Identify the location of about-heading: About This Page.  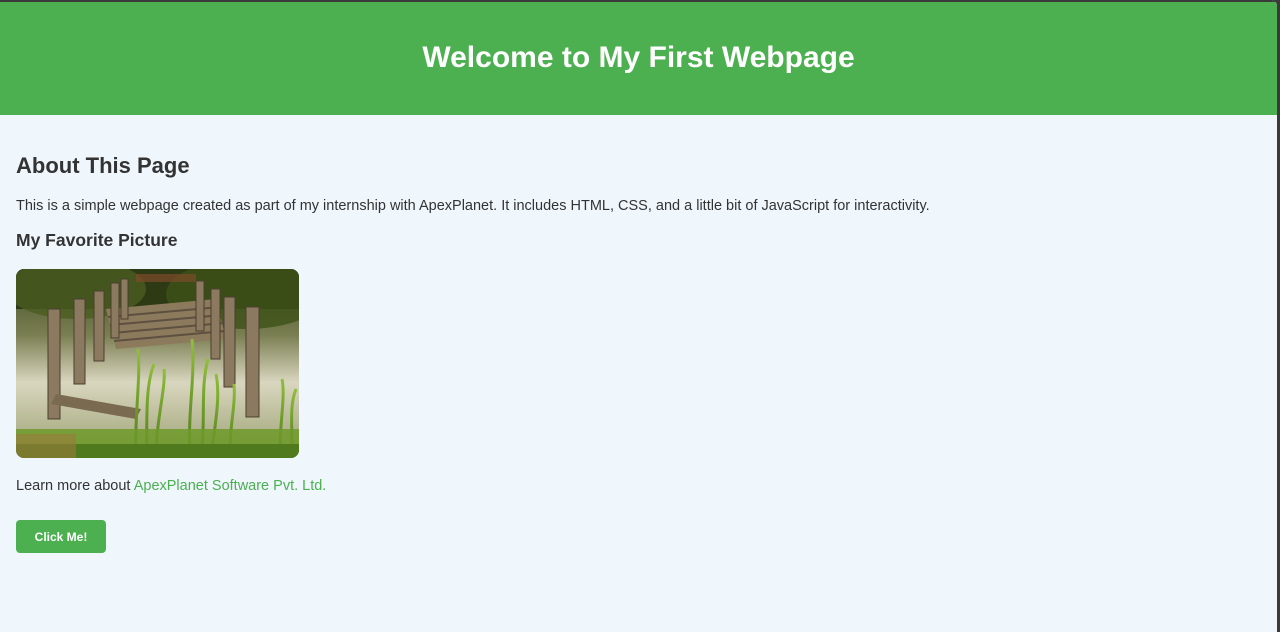
(103, 165).